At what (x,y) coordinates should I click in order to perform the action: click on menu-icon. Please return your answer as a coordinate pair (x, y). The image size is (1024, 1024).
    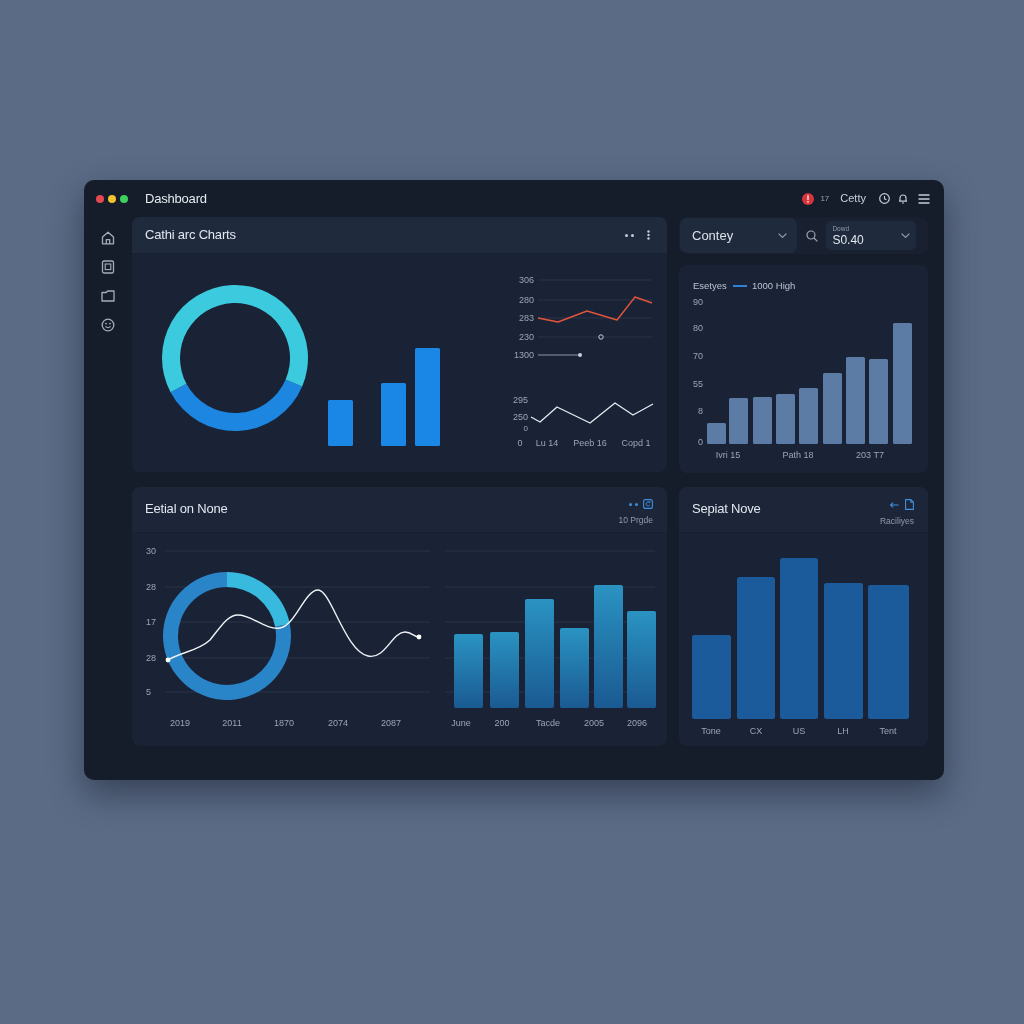
    Looking at the image, I should click on (924, 198).